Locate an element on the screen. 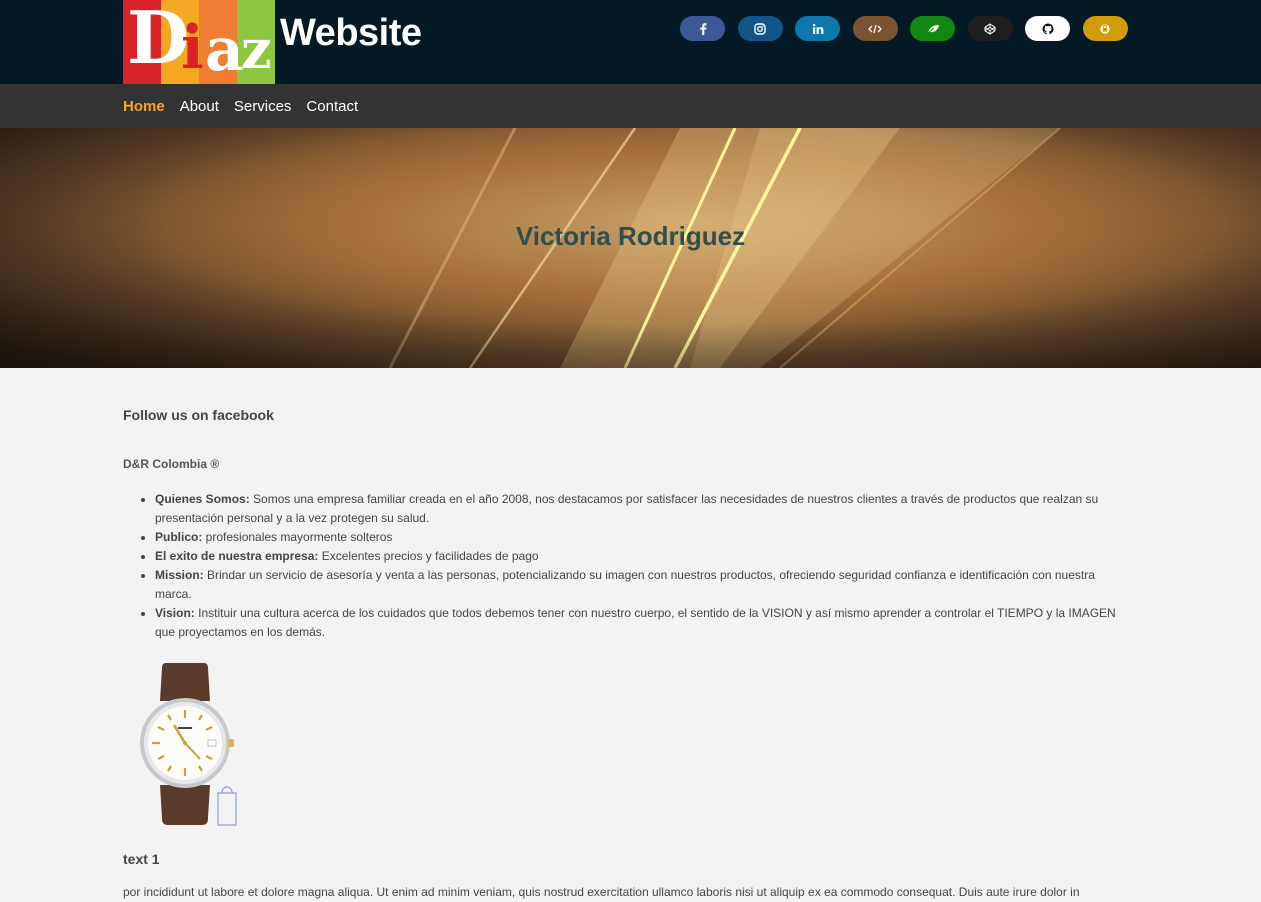 This screenshot has height=902, width=1261. item-text: profesionales mayormente solteros is located at coordinates (297, 537).